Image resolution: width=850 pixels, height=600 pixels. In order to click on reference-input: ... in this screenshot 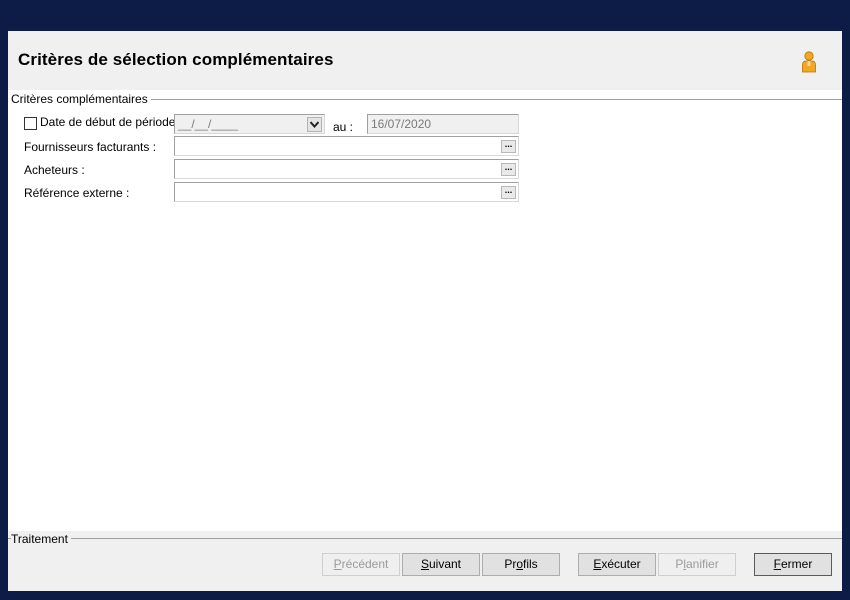, I will do `click(346, 192)`.